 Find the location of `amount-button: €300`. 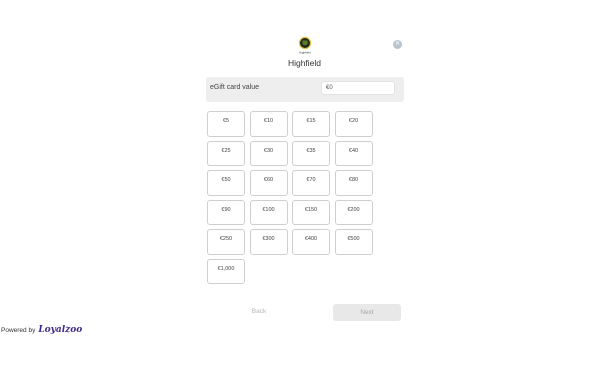

amount-button: €300 is located at coordinates (268, 242).